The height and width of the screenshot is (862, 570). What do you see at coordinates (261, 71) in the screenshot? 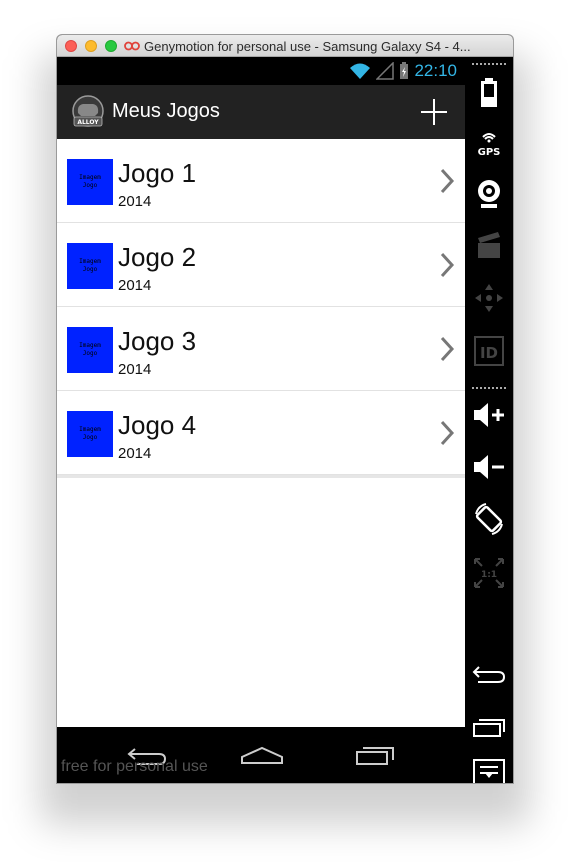
I see `status-bar: 22:10` at bounding box center [261, 71].